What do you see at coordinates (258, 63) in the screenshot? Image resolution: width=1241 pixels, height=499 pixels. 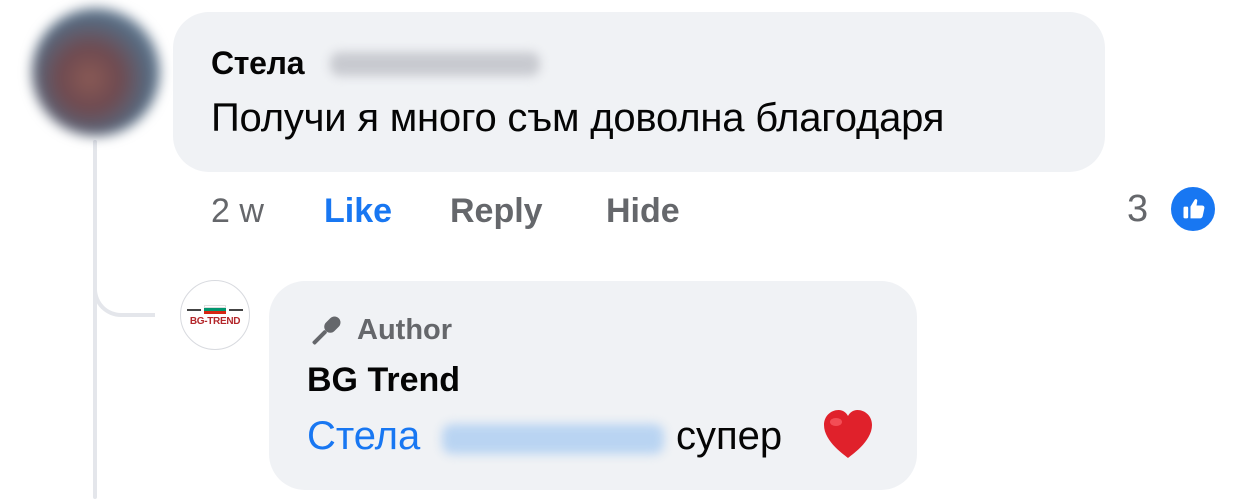 I see `commenter-name: Стела` at bounding box center [258, 63].